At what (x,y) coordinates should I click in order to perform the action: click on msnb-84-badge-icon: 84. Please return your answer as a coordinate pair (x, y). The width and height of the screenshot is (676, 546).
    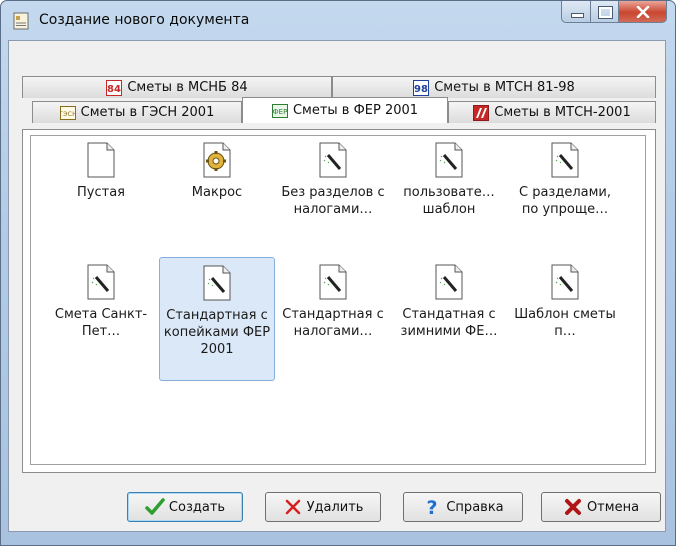
    Looking at the image, I should click on (114, 87).